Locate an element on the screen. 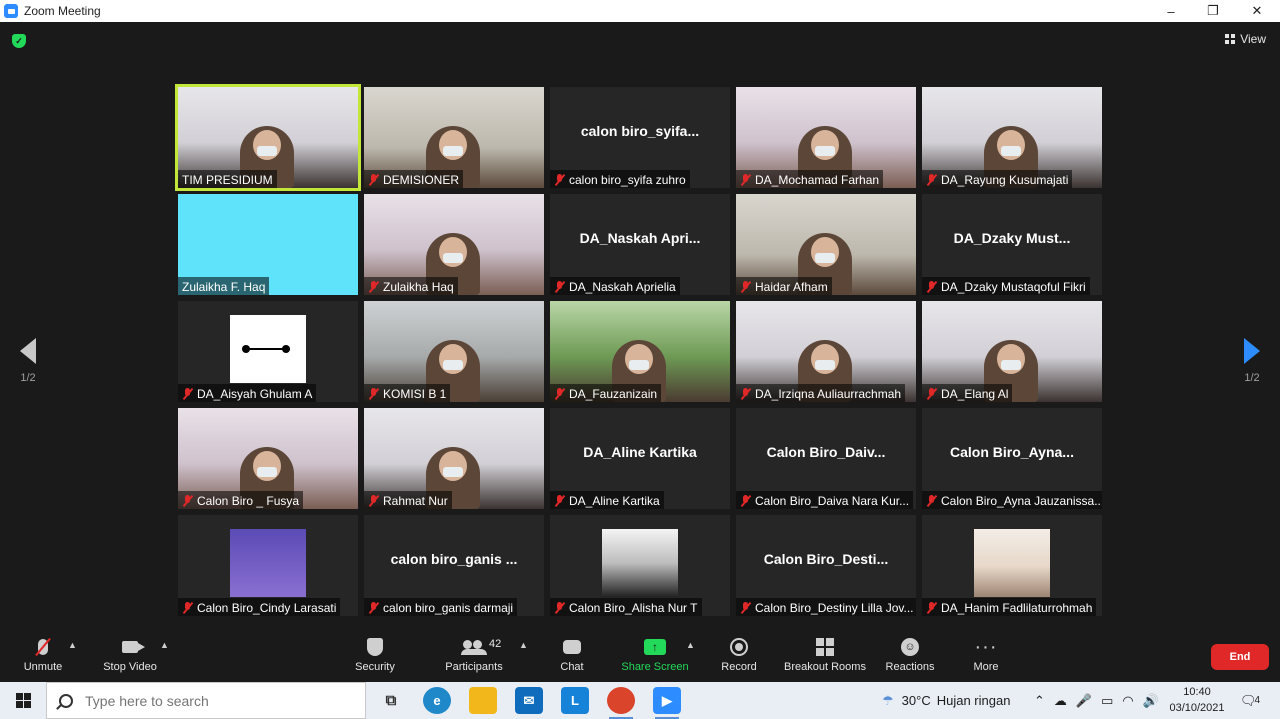  participant-tile: DA_Naskah Apri... DA_Naskah Aprielia is located at coordinates (640, 244).